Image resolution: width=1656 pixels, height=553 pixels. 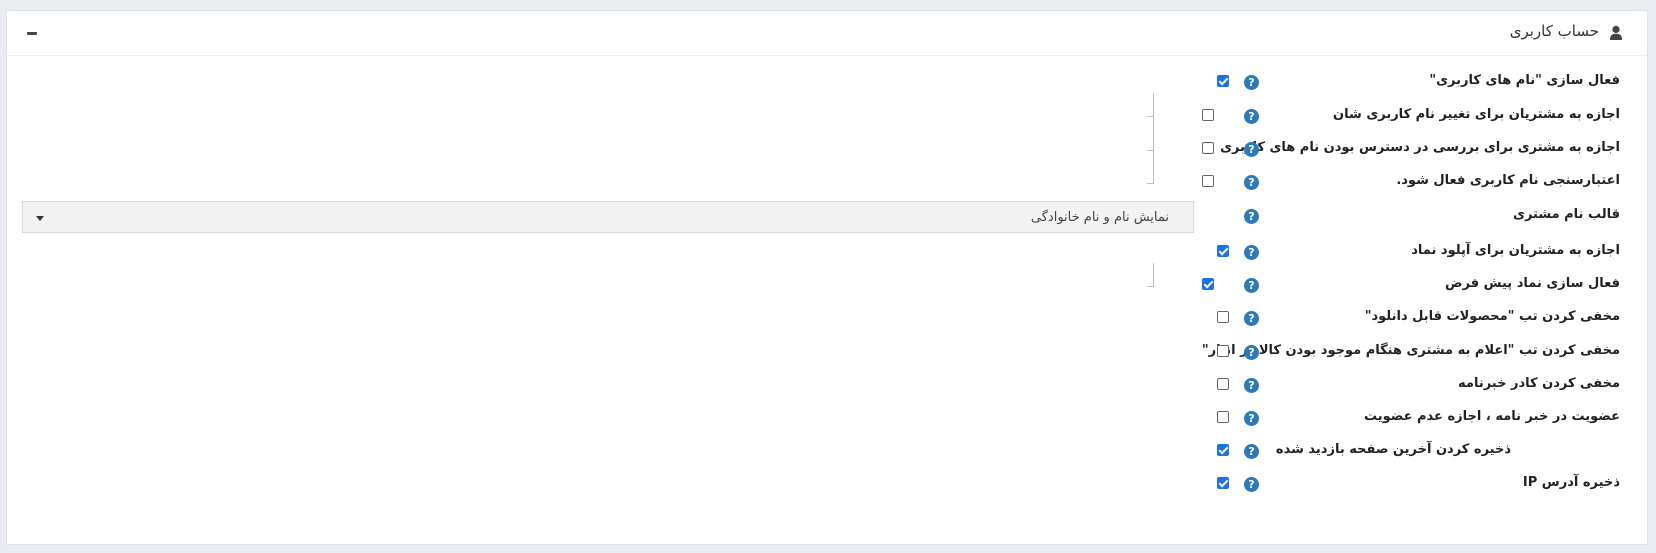 I want to click on setting-row: عضویت در خبر نامه ، اجازه عدم عضویت?, so click(x=827, y=418).